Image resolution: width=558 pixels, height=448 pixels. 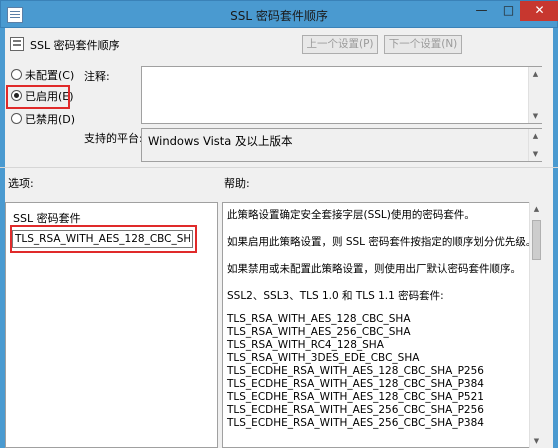 What do you see at coordinates (423, 44) in the screenshot?
I see `next-setting-button: 下一个设置(N)` at bounding box center [423, 44].